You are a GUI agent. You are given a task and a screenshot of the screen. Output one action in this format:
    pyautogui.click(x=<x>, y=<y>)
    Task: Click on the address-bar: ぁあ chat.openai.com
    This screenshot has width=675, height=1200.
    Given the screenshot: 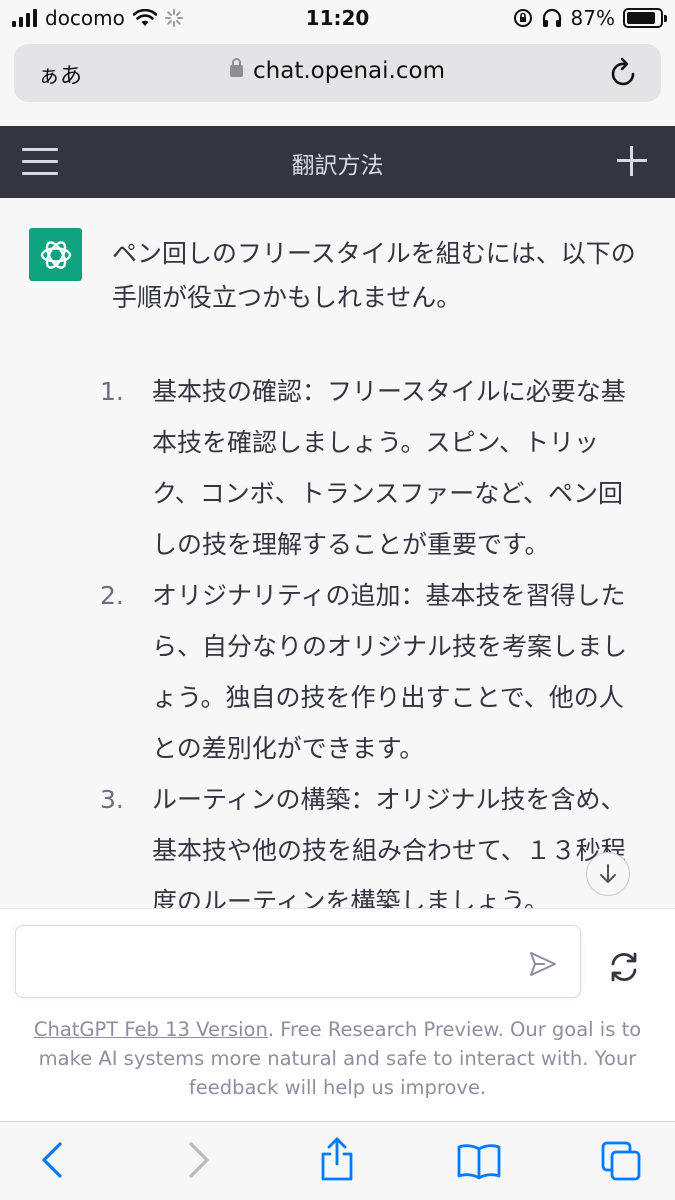 What is the action you would take?
    pyautogui.click(x=337, y=73)
    